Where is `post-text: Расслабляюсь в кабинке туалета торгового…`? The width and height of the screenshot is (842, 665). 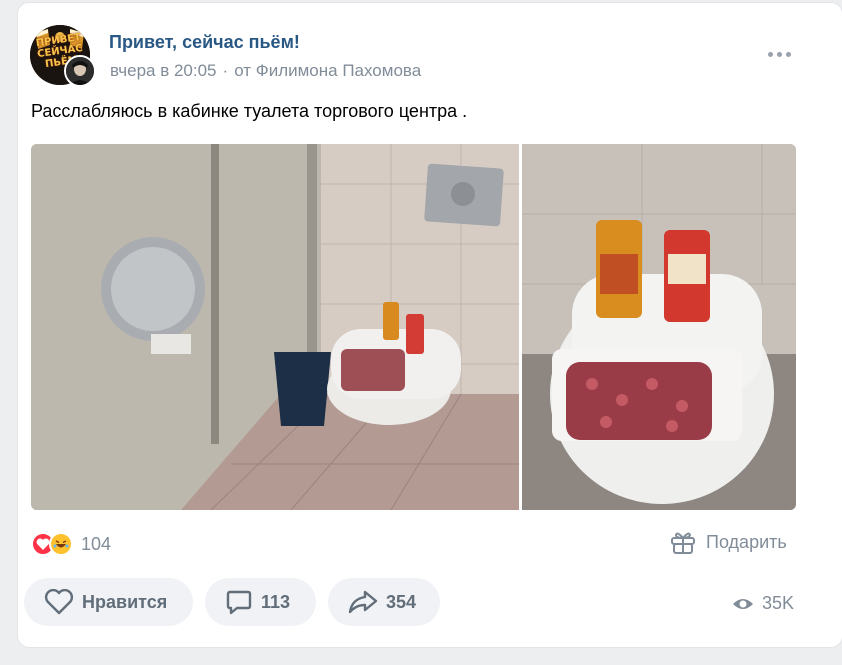 post-text: Расслабляюсь в кабинке туалета торгового… is located at coordinates (249, 111).